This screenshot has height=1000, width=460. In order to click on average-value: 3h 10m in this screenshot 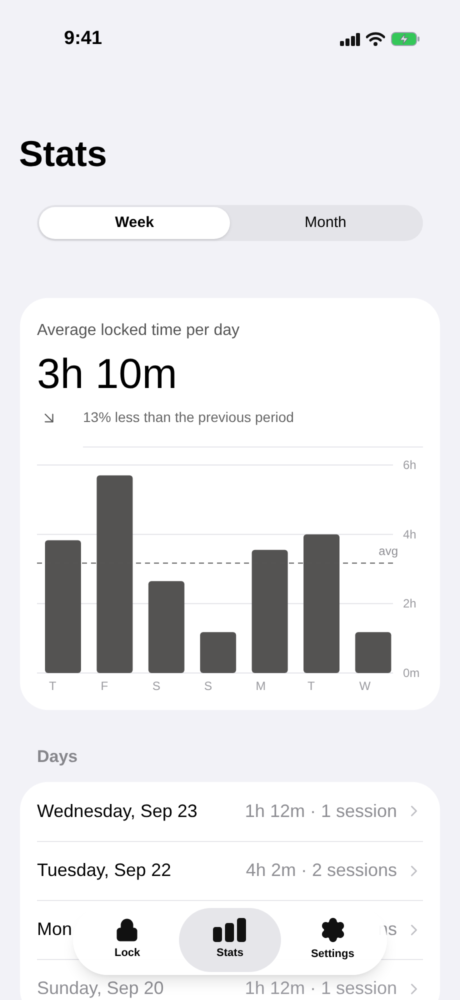, I will do `click(107, 374)`.